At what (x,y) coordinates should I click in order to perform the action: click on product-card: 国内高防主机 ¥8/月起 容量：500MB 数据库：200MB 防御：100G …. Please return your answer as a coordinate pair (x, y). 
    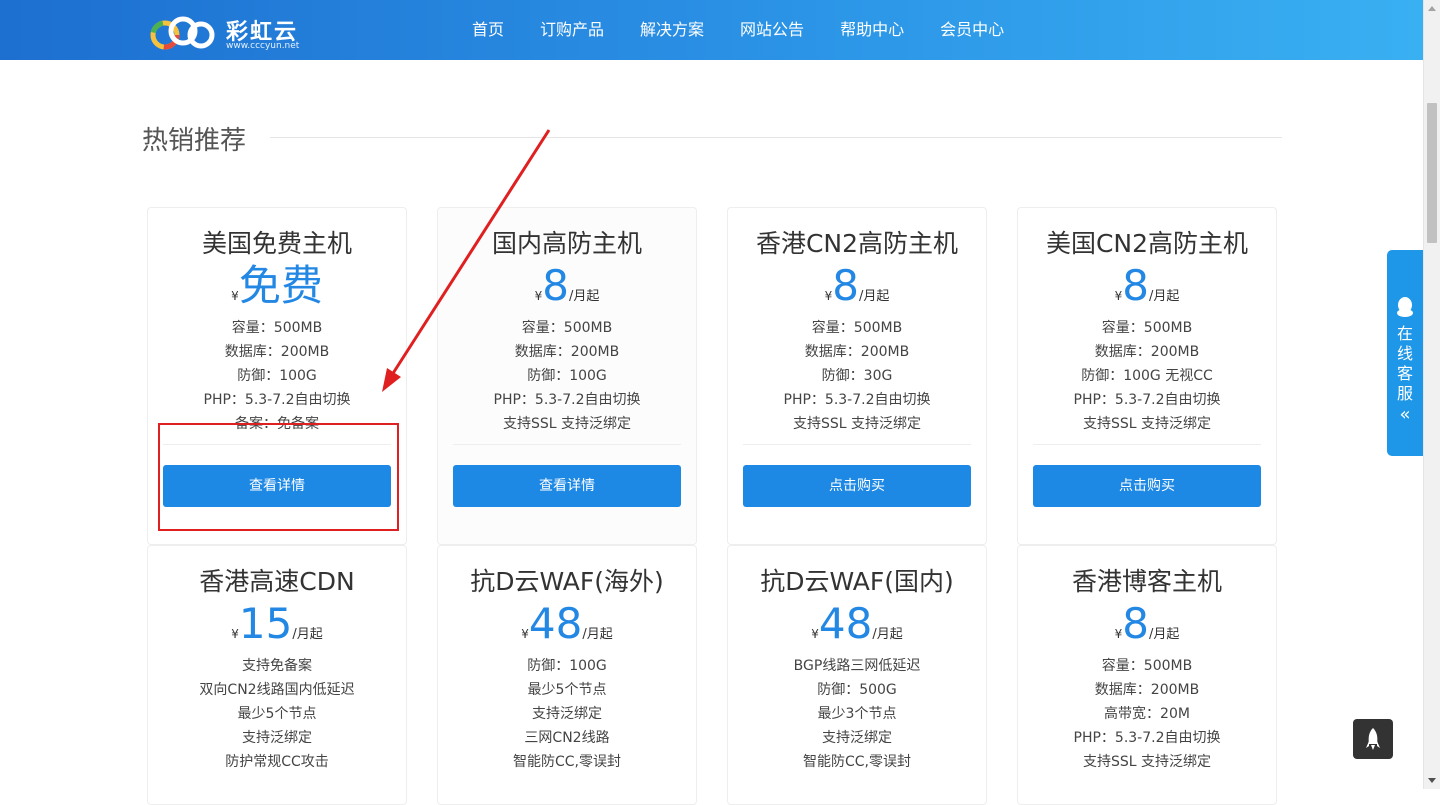
    Looking at the image, I should click on (567, 376).